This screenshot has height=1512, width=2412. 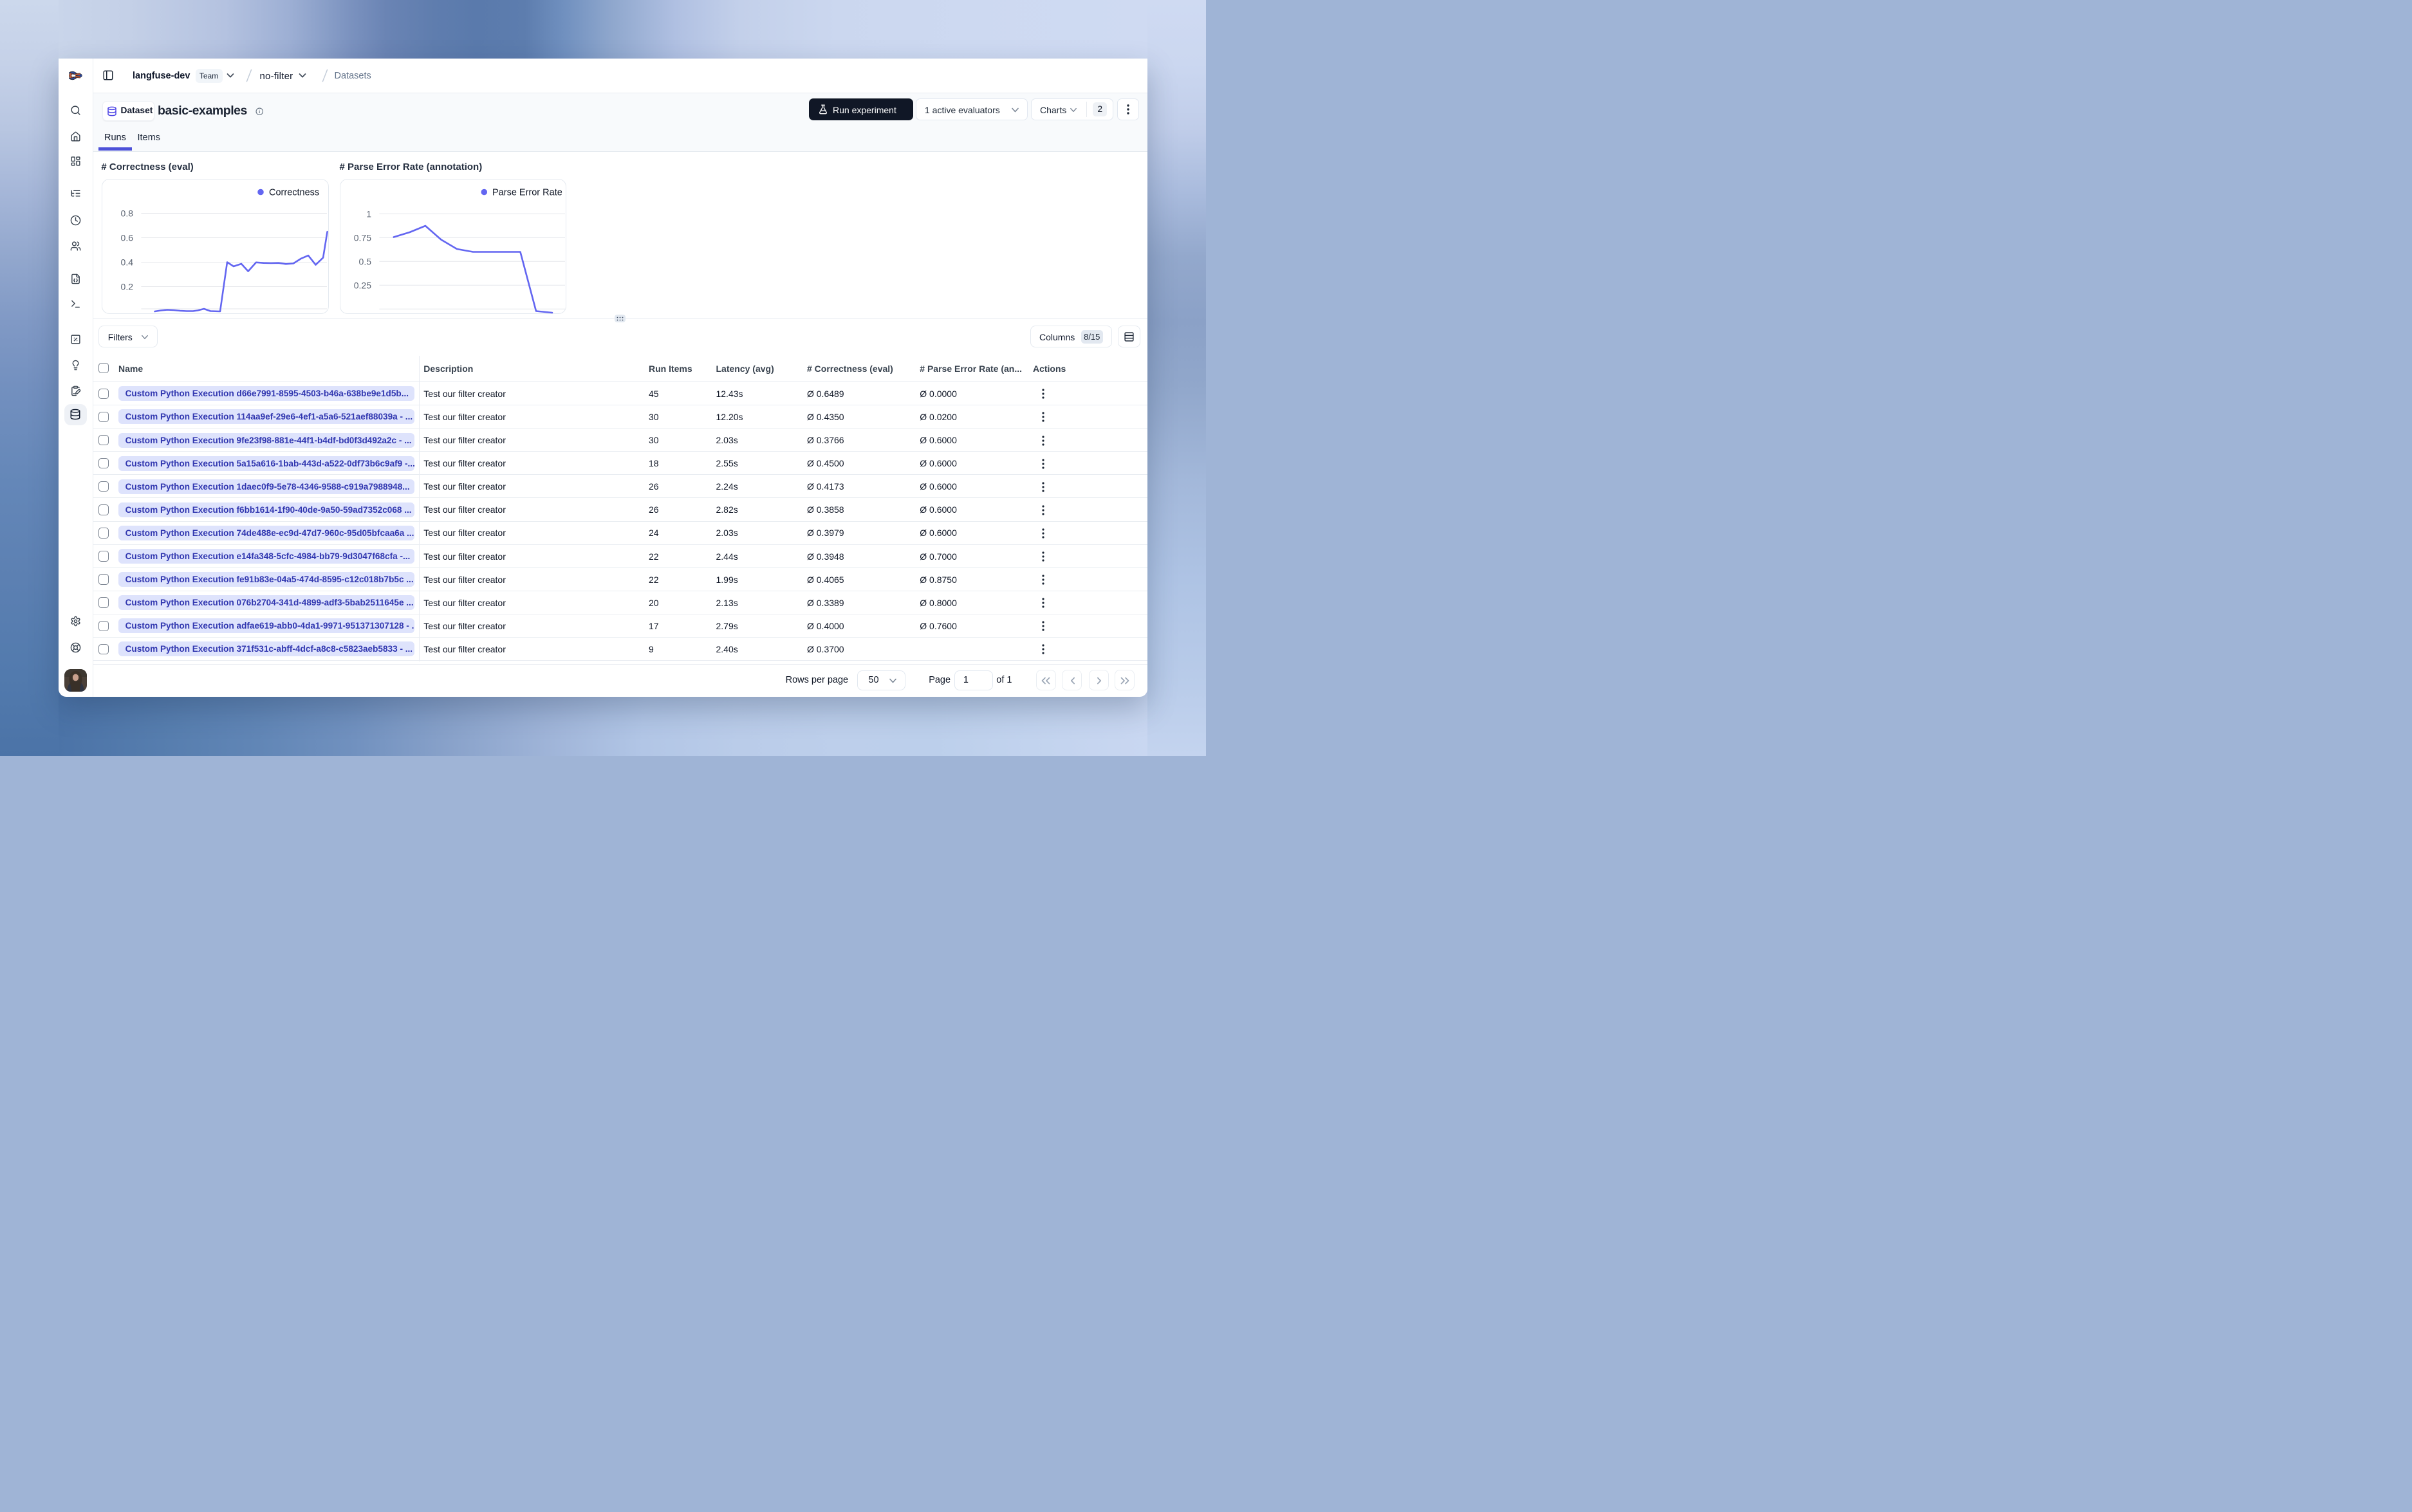 What do you see at coordinates (368, 213) in the screenshot?
I see `svg-text: 1` at bounding box center [368, 213].